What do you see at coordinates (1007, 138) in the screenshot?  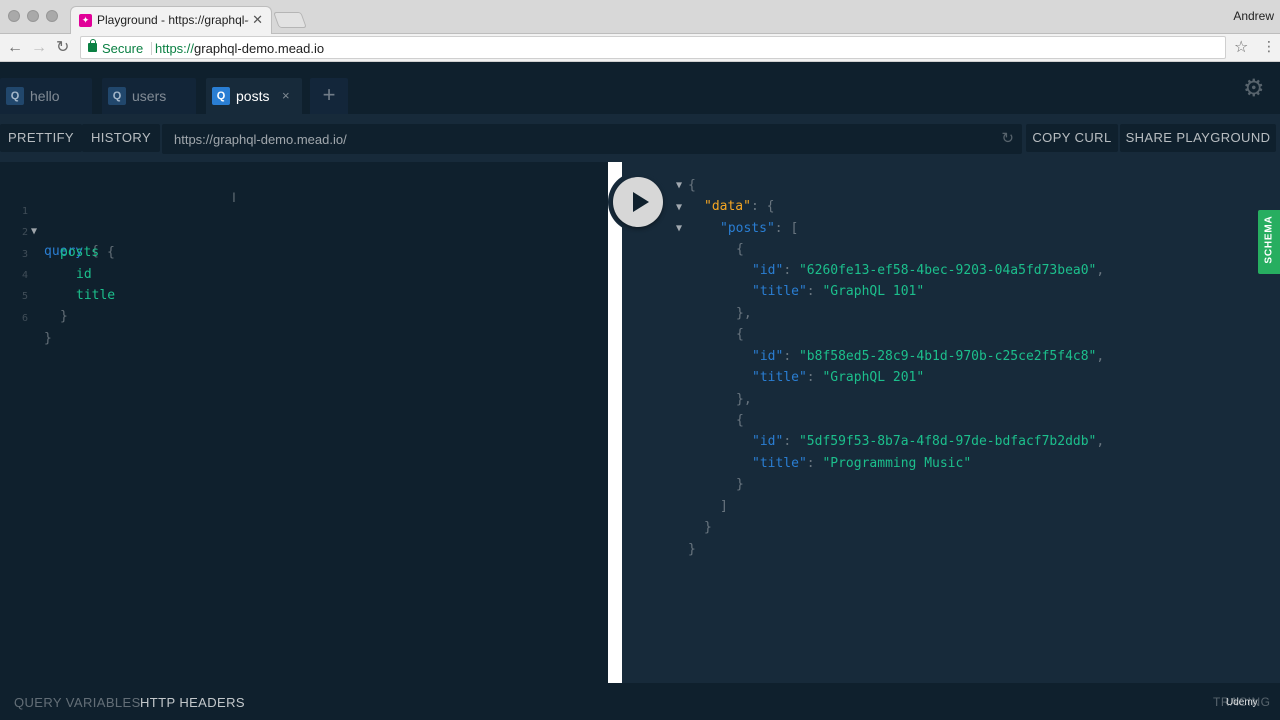 I see `reload-schema-icon: ↻` at bounding box center [1007, 138].